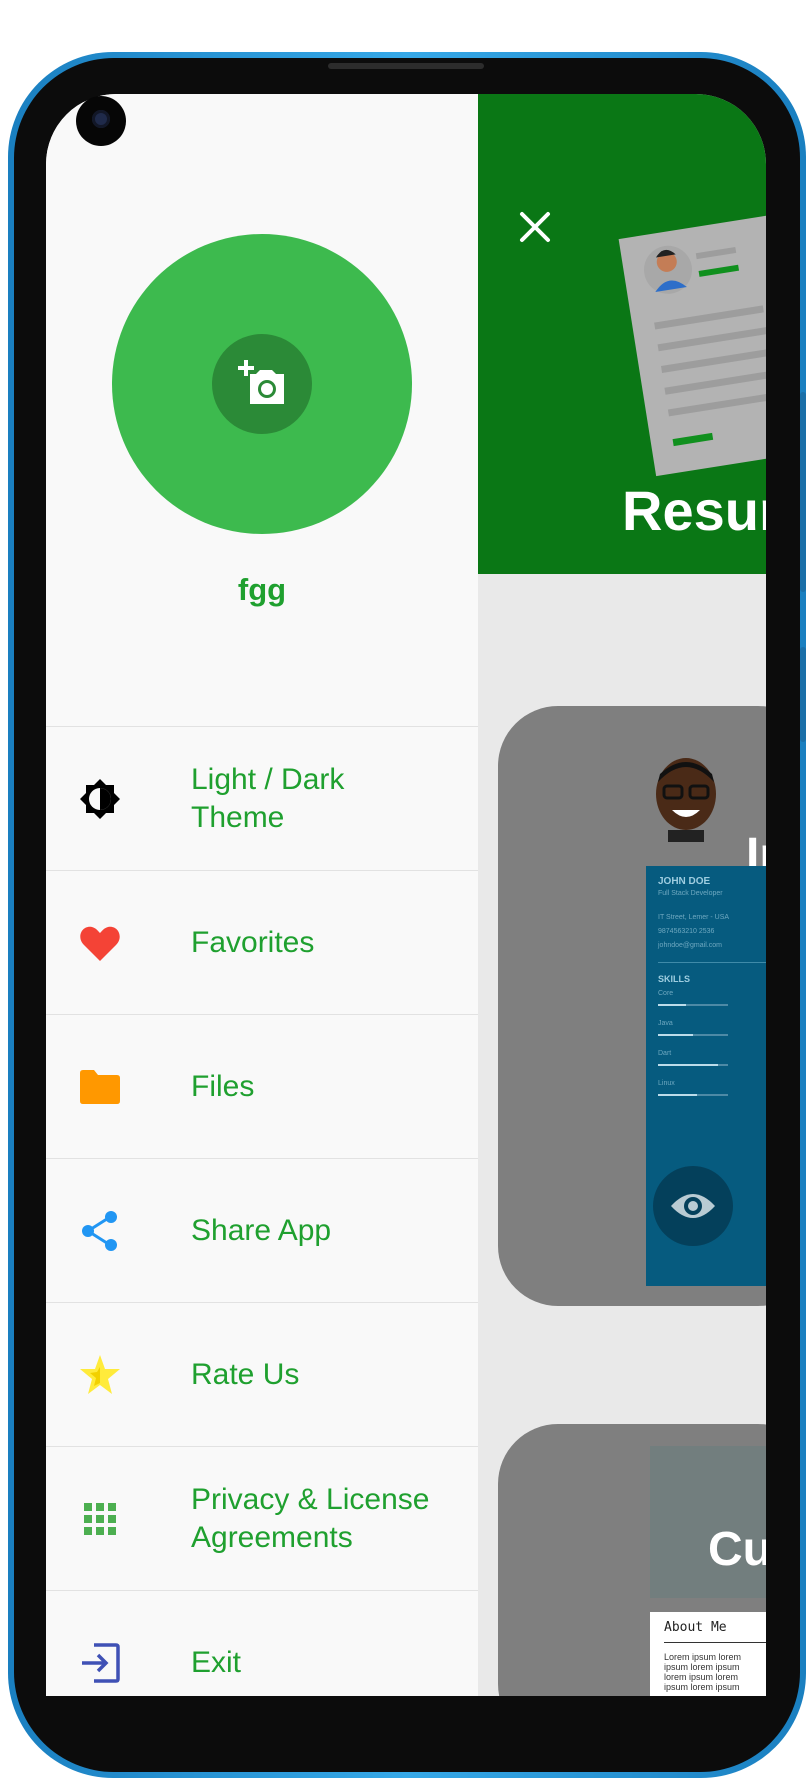 This screenshot has width=812, height=1788. Describe the element at coordinates (262, 589) in the screenshot. I see `user-name: fgg` at that location.